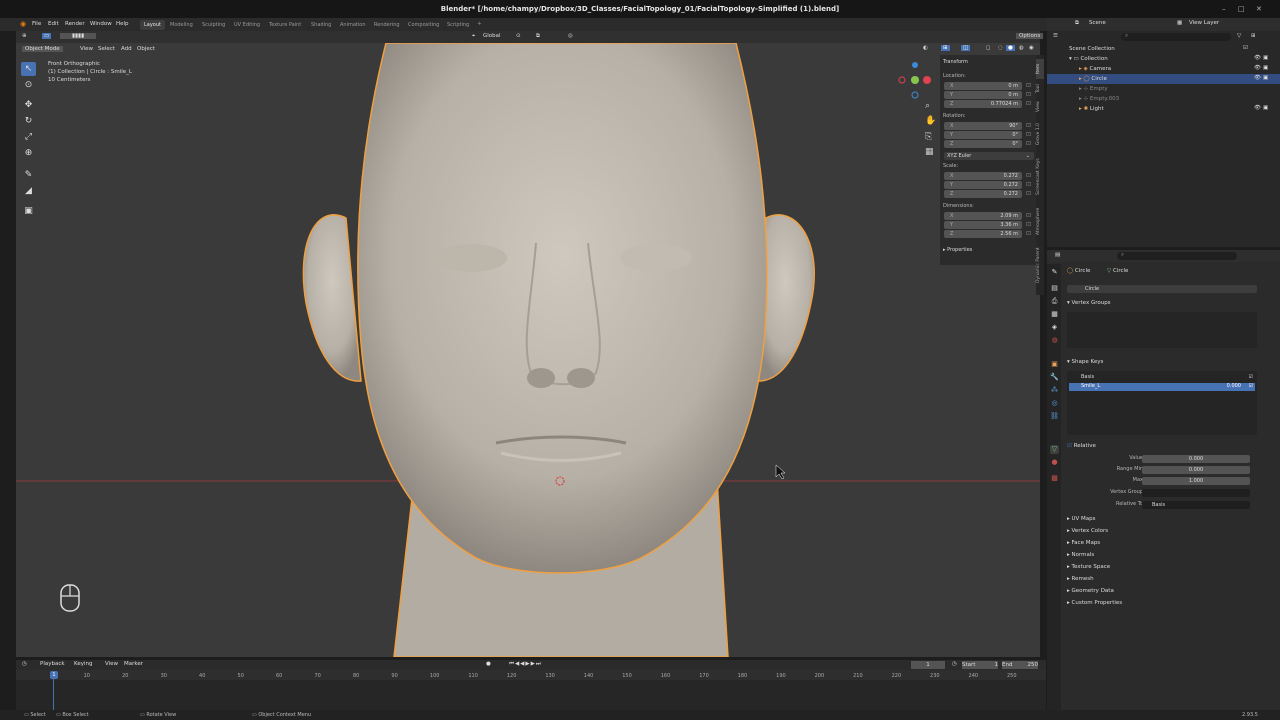 The image size is (1280, 720). What do you see at coordinates (1162, 330) in the screenshot?
I see `vertex-groups-list` at bounding box center [1162, 330].